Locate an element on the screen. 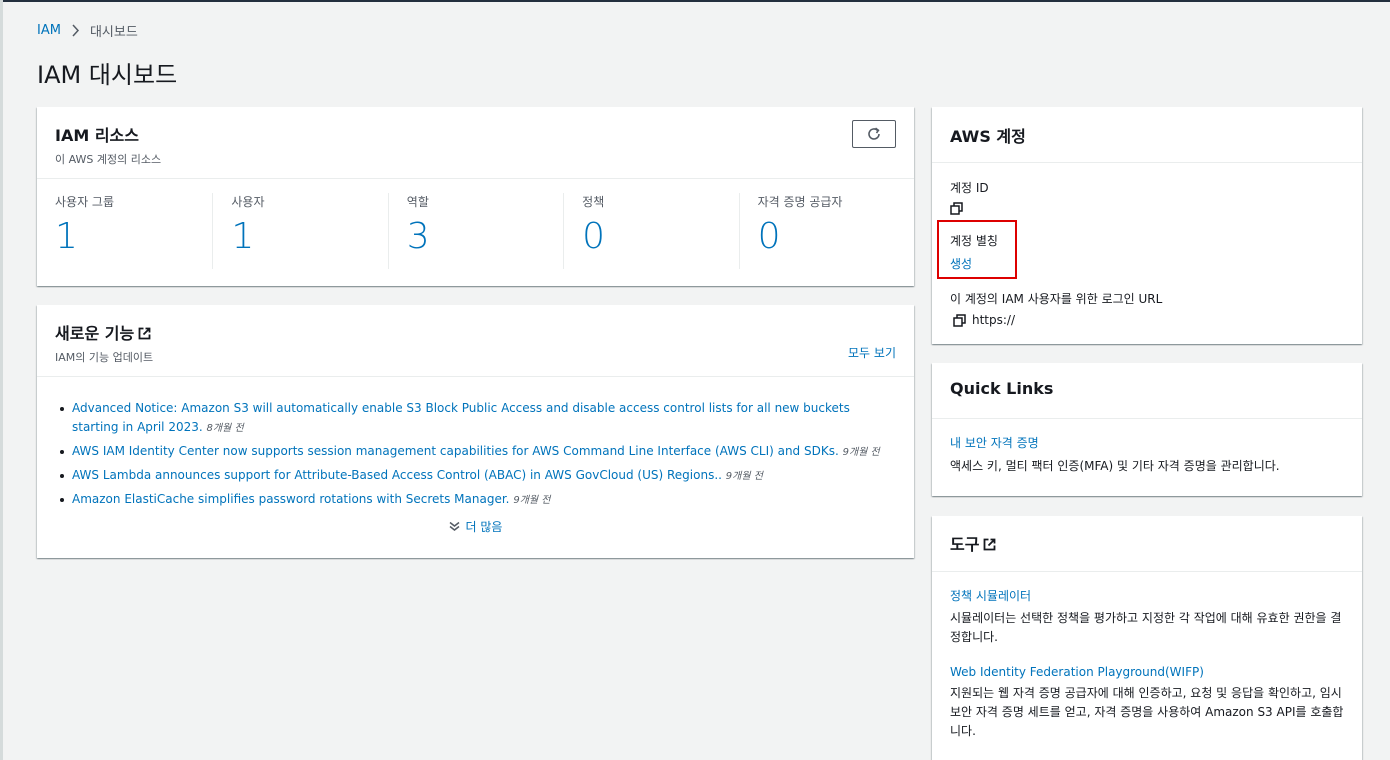 Image resolution: width=1390 pixels, height=760 pixels. metric-value-link: 3 is located at coordinates (476, 236).